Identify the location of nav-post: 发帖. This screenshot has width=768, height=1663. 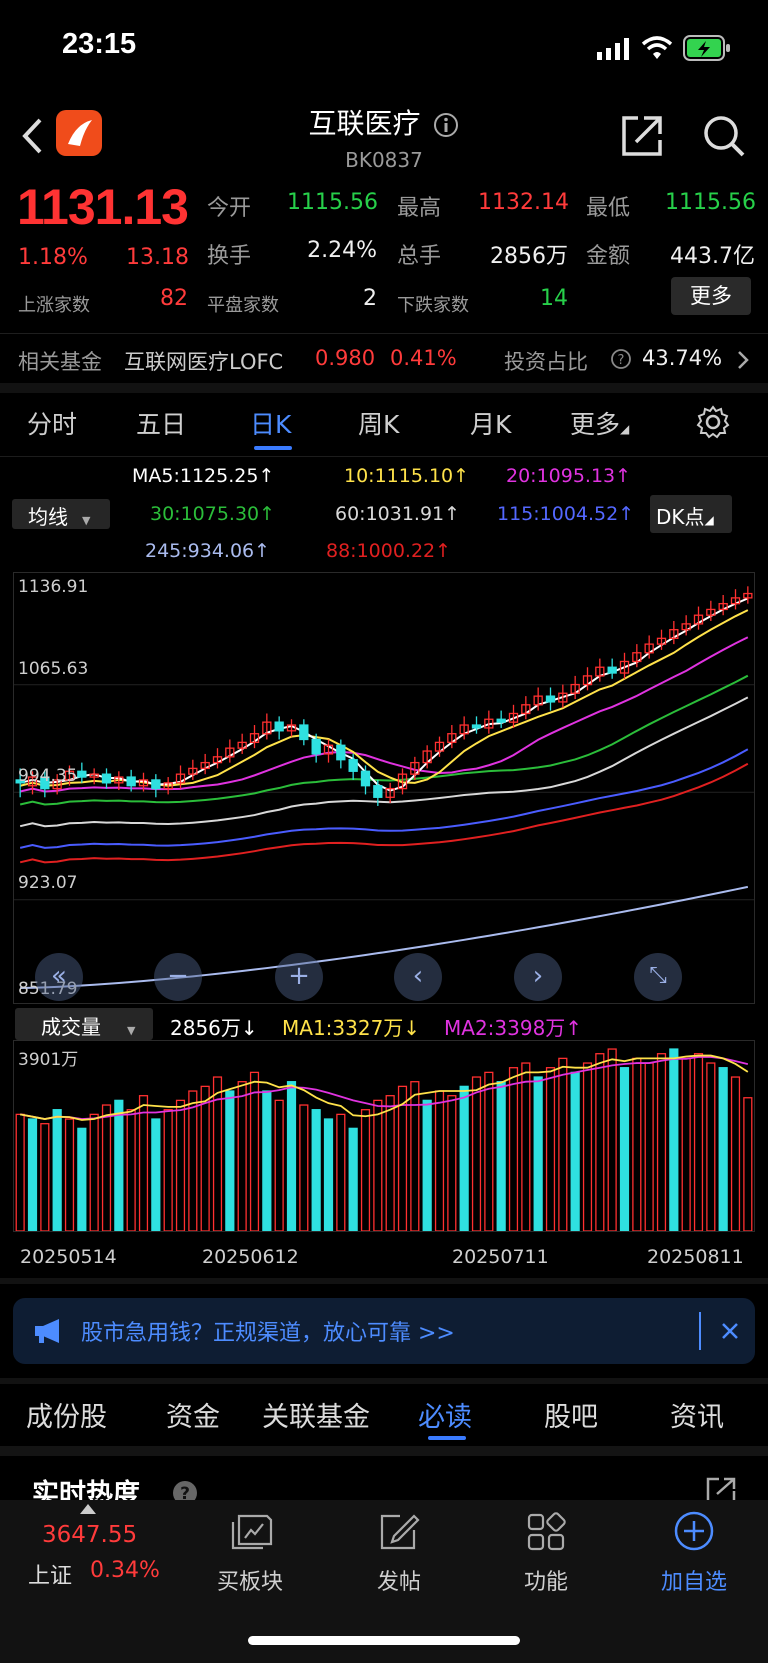
(399, 1580).